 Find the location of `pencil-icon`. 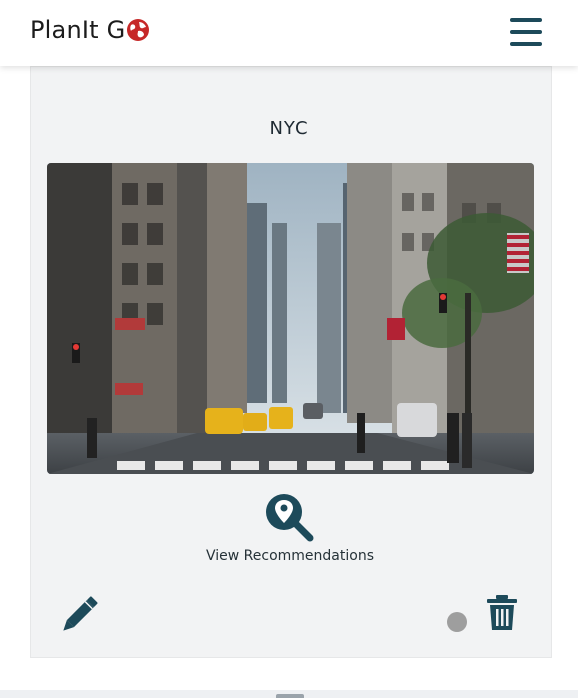

pencil-icon is located at coordinates (80, 613).